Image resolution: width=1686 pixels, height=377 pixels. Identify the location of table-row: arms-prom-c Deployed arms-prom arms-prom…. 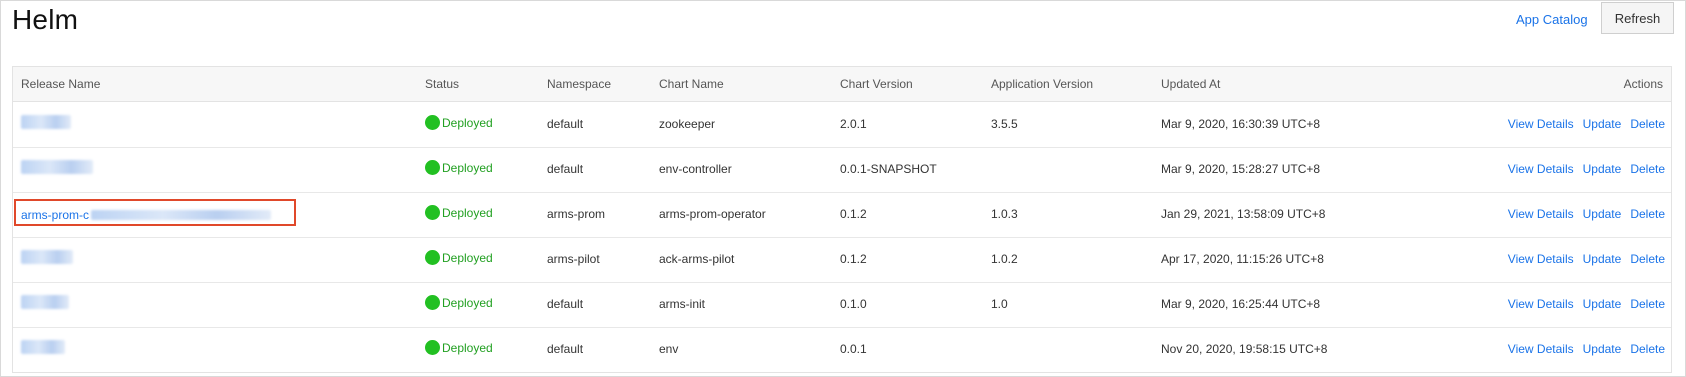
(842, 215).